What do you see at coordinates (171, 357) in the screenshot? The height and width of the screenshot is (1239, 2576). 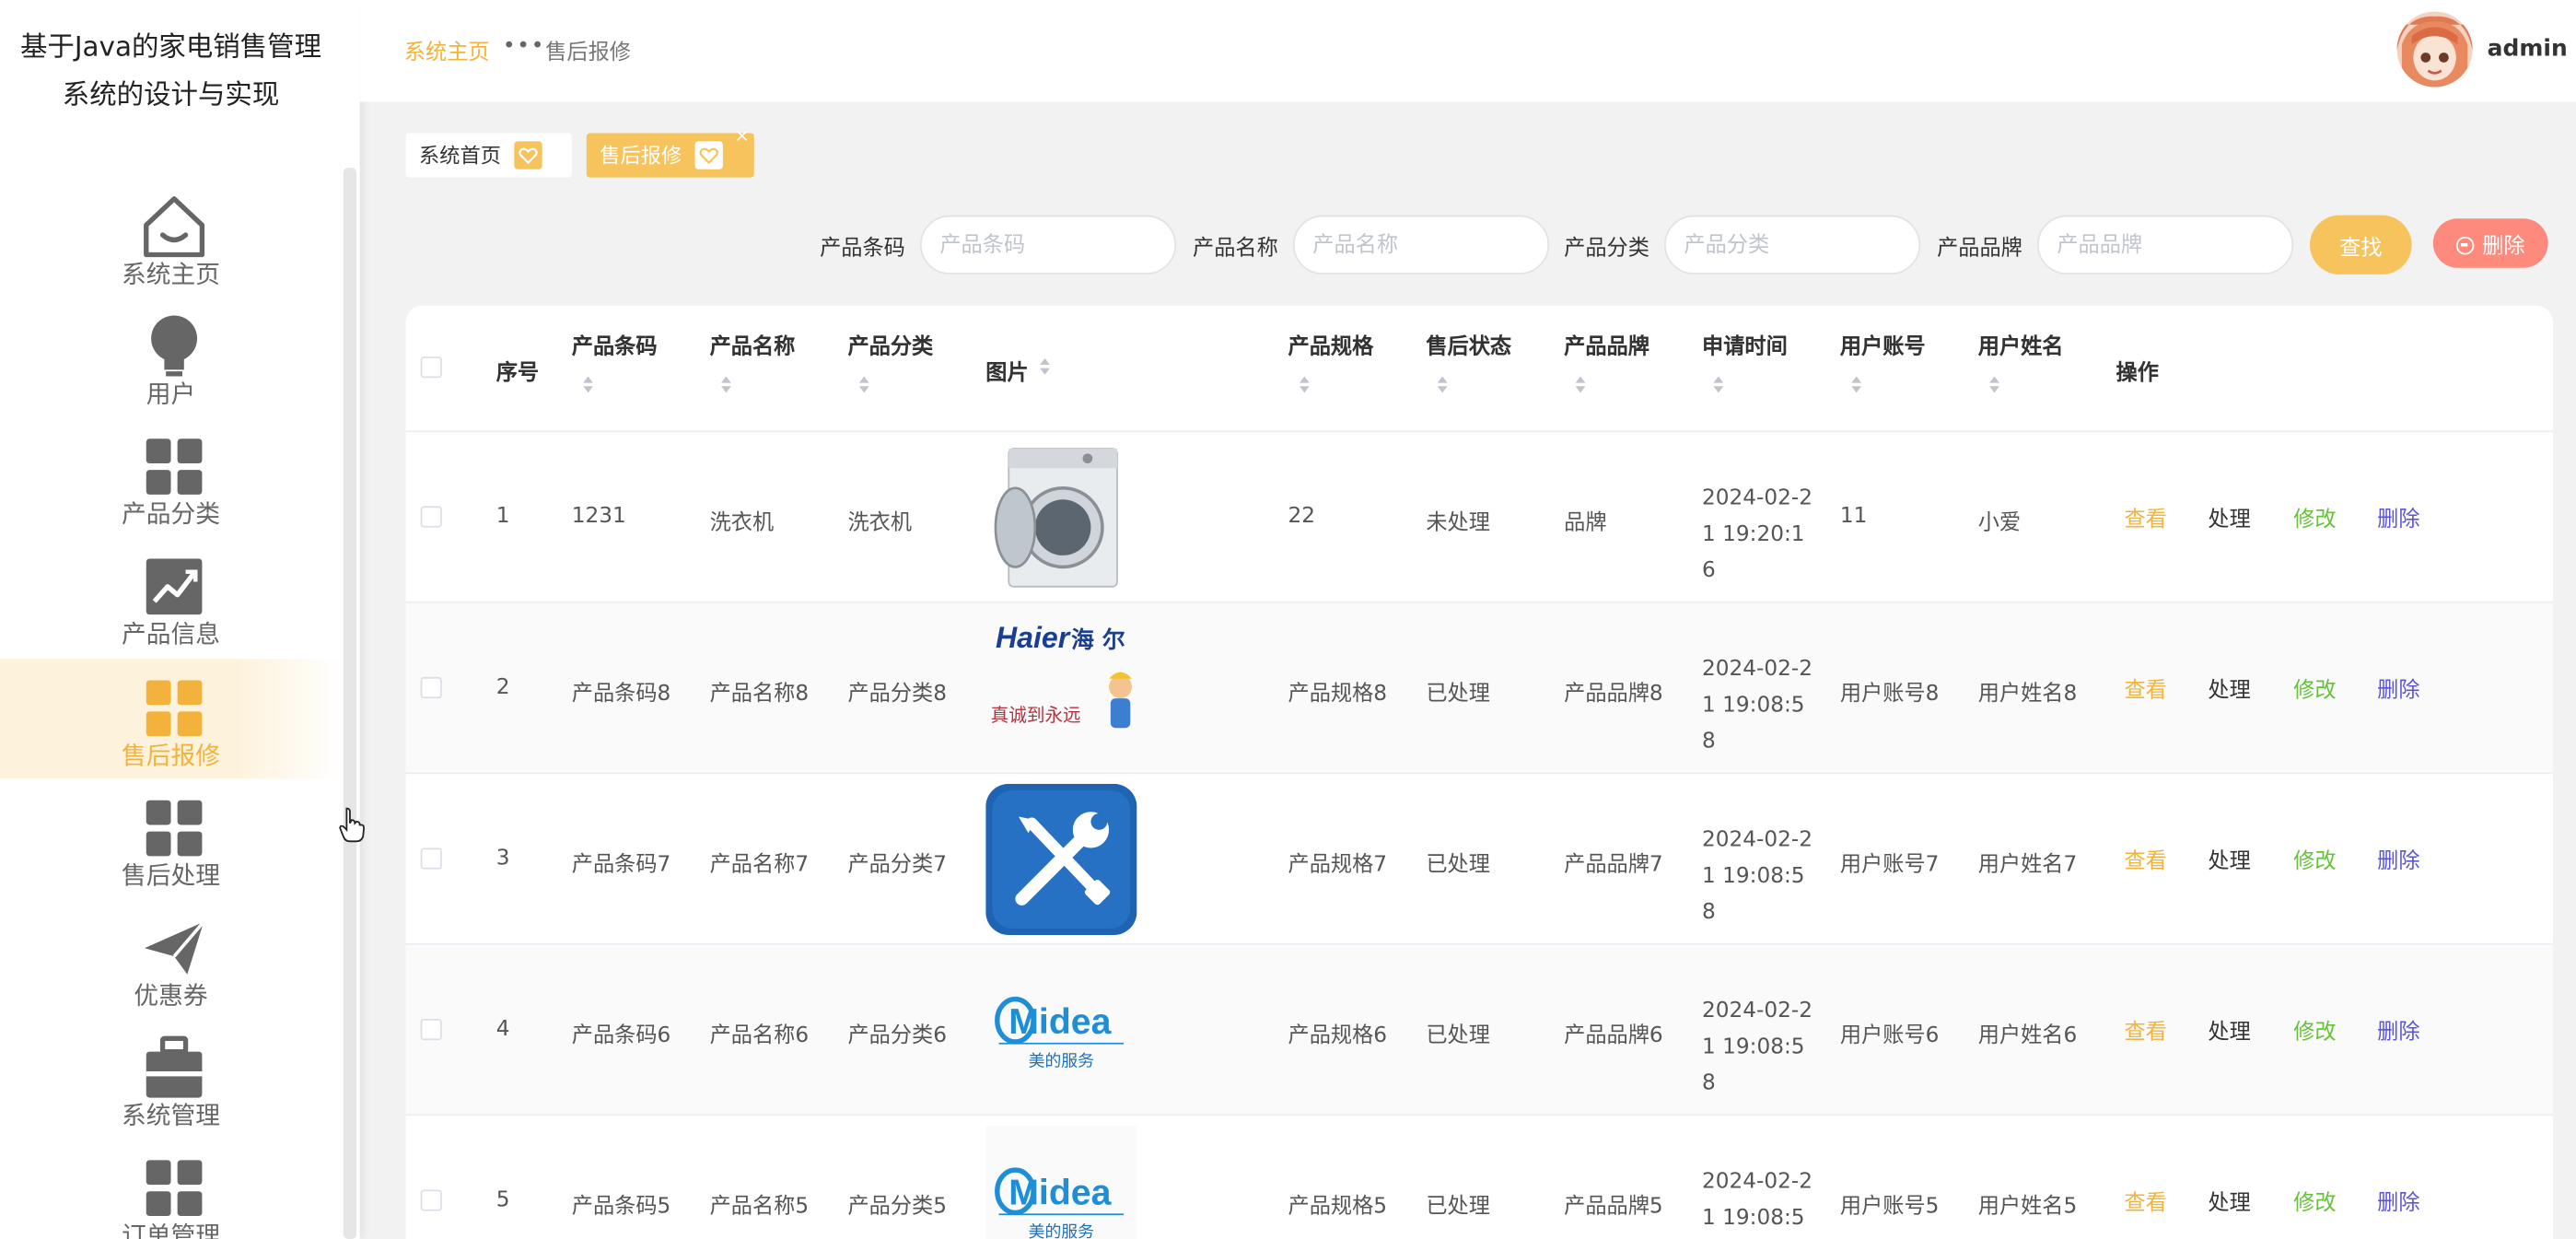 I see `sidebar-item-user: 用户` at bounding box center [171, 357].